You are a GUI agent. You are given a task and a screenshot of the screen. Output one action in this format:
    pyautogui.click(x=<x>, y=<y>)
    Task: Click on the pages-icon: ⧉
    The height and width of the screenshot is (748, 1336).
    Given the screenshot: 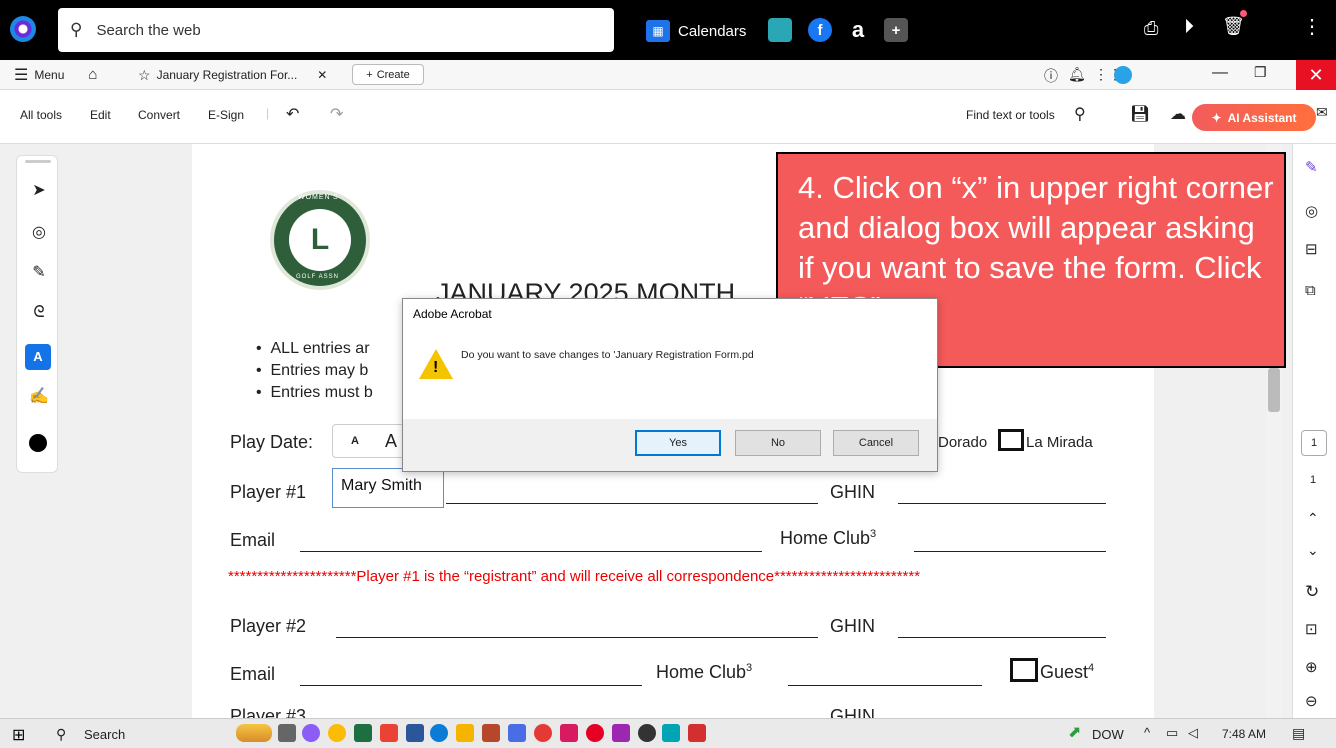 What is the action you would take?
    pyautogui.click(x=1310, y=290)
    